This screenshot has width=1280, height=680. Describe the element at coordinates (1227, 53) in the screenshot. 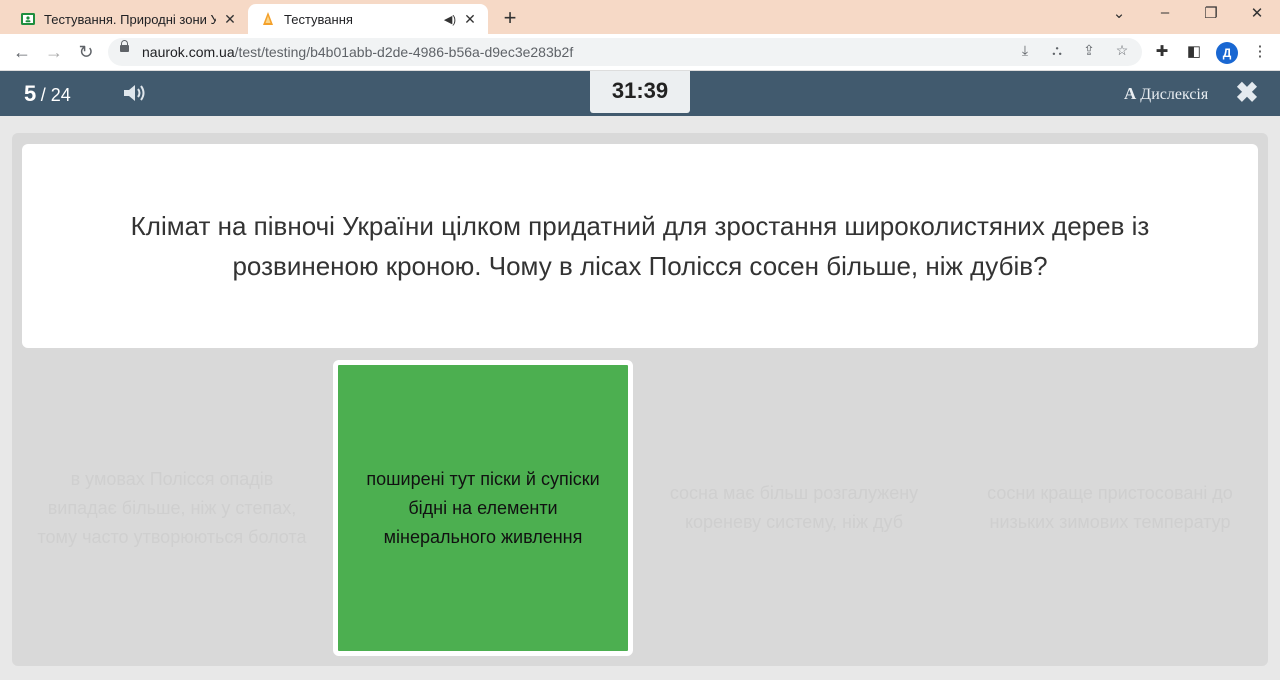

I see `profile-avatar: Д` at that location.